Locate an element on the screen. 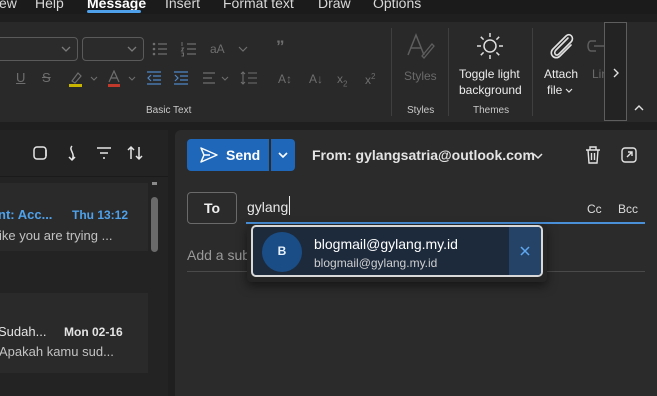  increase-indent-icon is located at coordinates (181, 78).